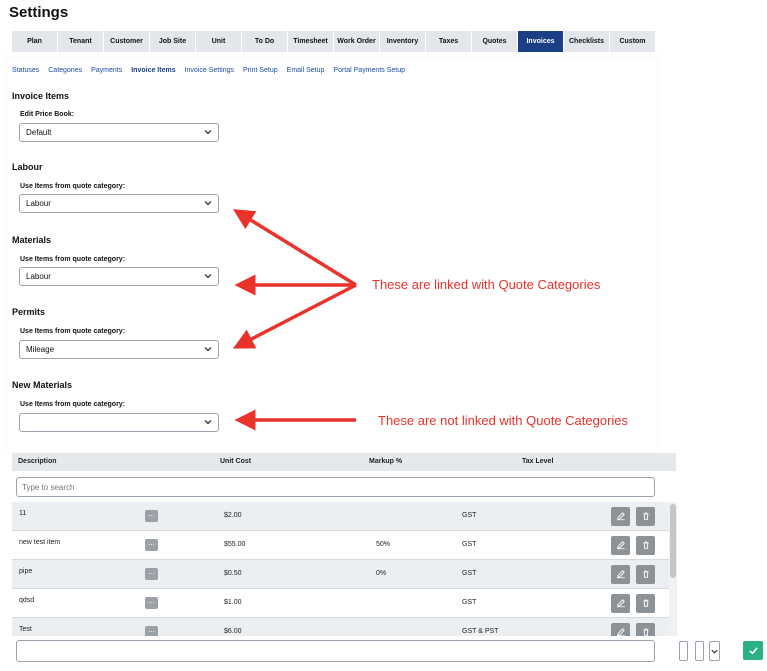 This screenshot has height=671, width=767. What do you see at coordinates (38, 276) in the screenshot?
I see `materials-category-value: Labour` at bounding box center [38, 276].